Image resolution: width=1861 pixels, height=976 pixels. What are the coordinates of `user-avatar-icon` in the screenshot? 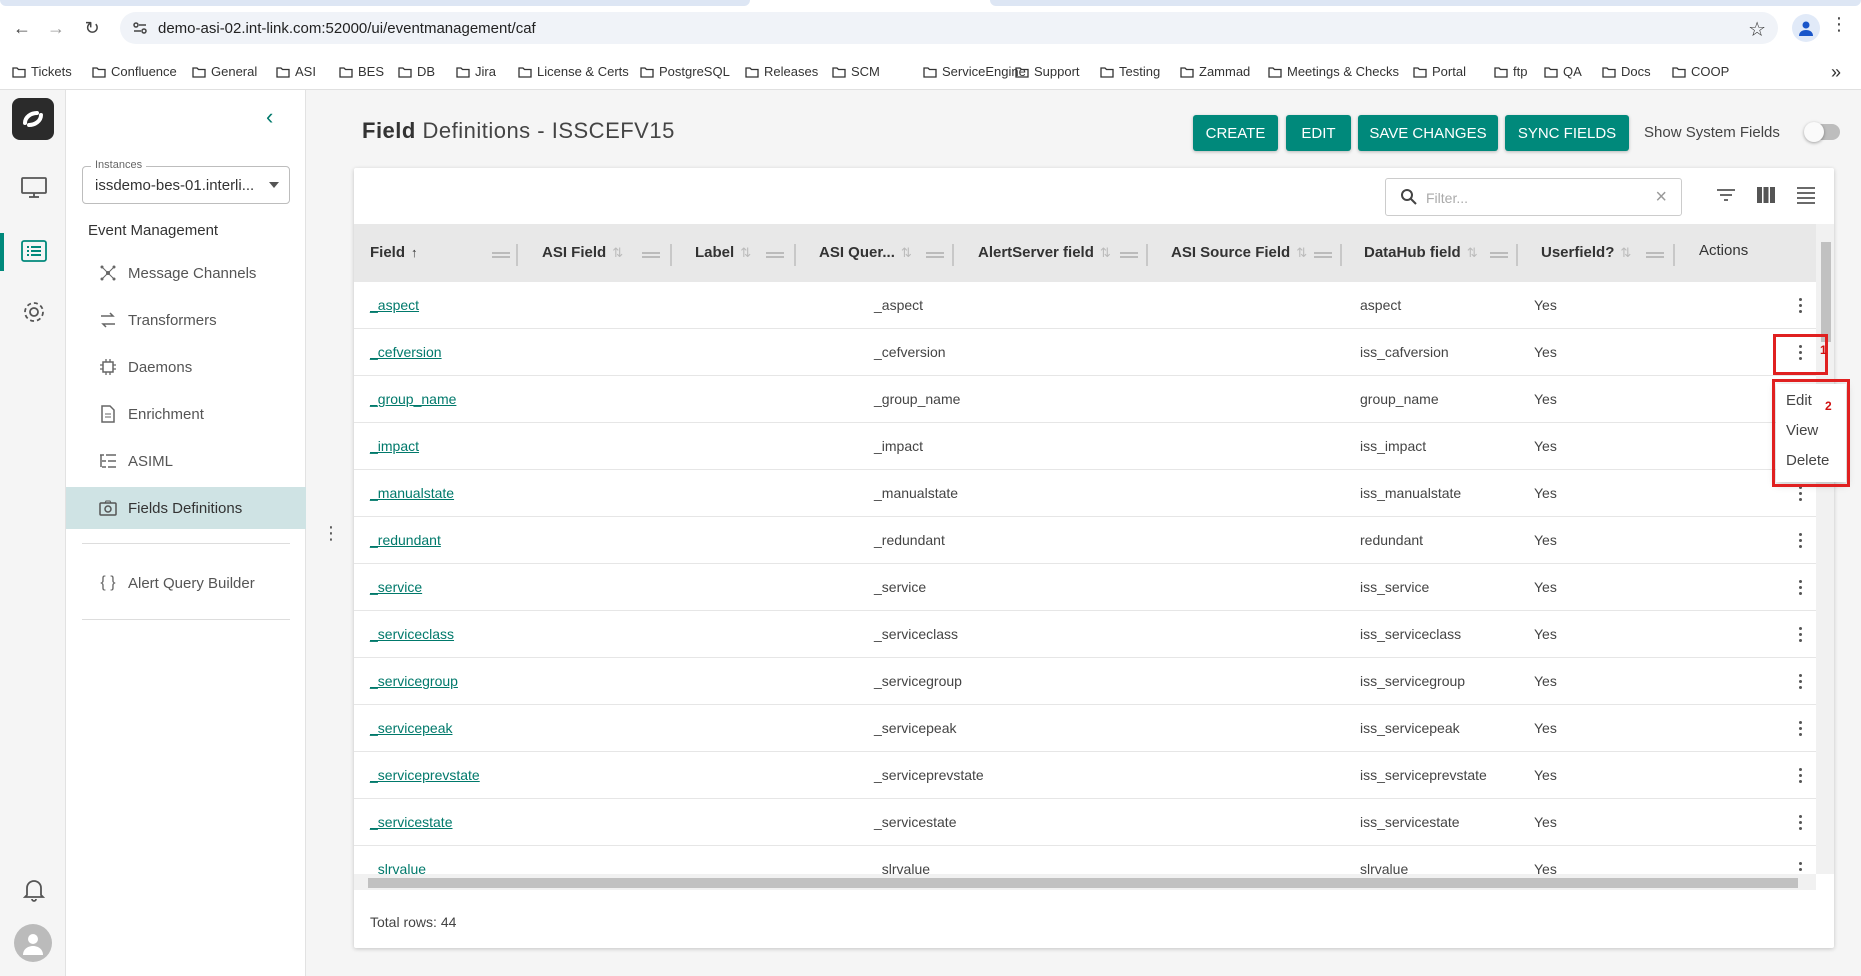 It's located at (33, 943).